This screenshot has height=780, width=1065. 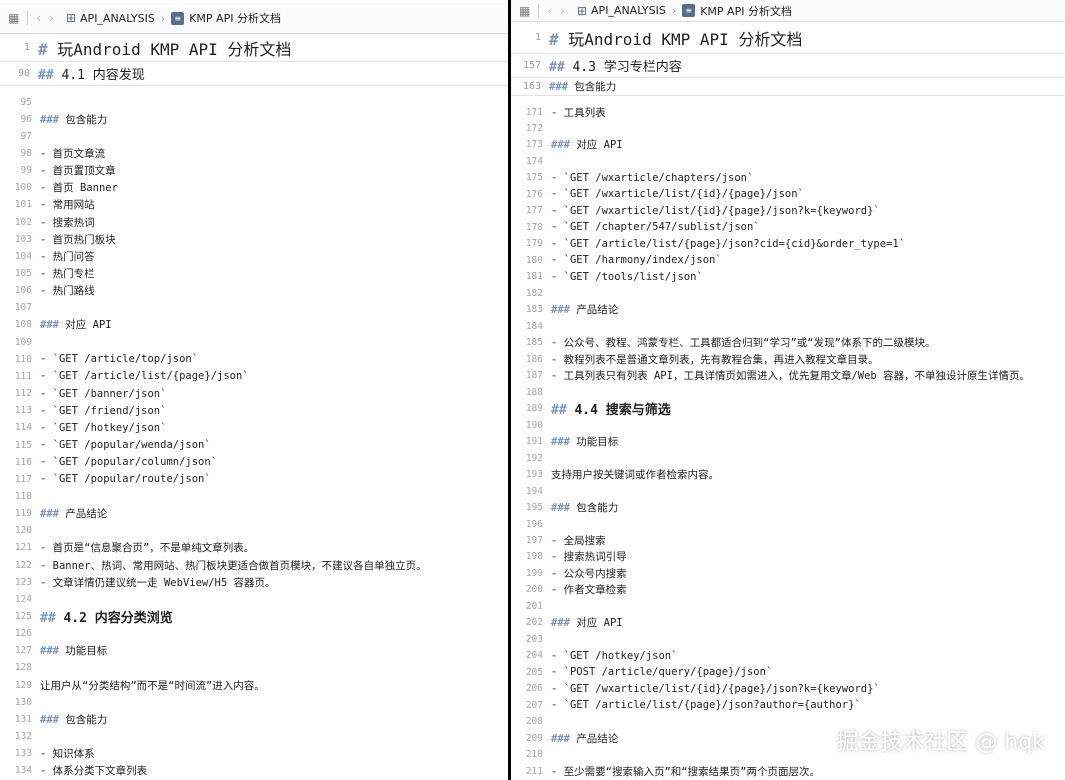 I want to click on editor-line: 125 ## 4.2 内容分类浏览, so click(x=254, y=617).